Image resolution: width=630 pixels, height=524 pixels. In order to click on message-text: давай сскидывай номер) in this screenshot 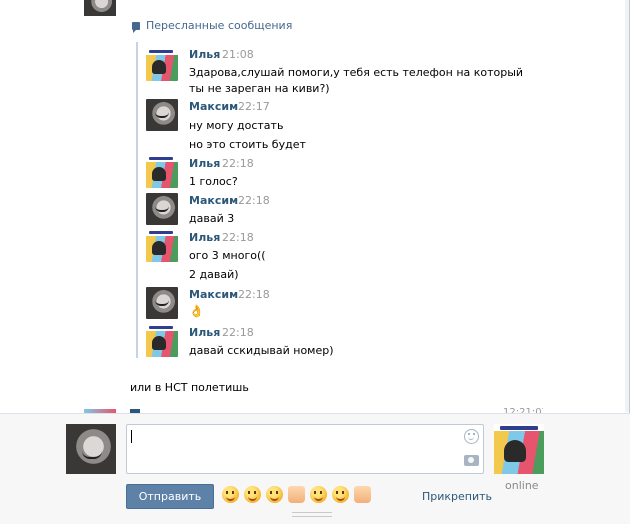, I will do `click(261, 350)`.